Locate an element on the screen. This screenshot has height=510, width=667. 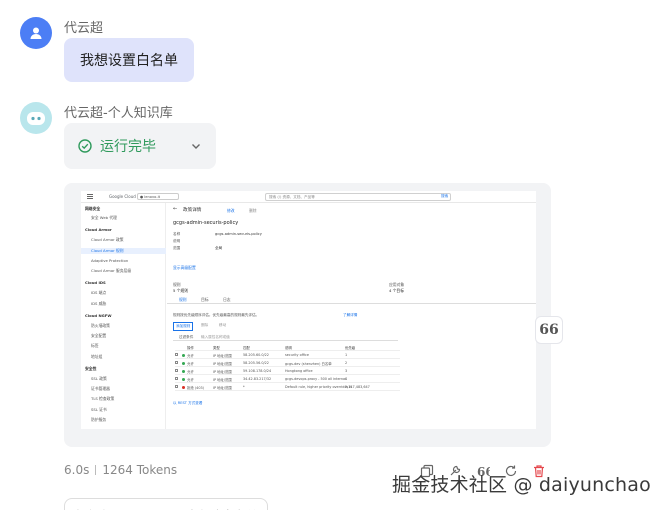
run-status-text: 运行完毕 is located at coordinates (128, 147).